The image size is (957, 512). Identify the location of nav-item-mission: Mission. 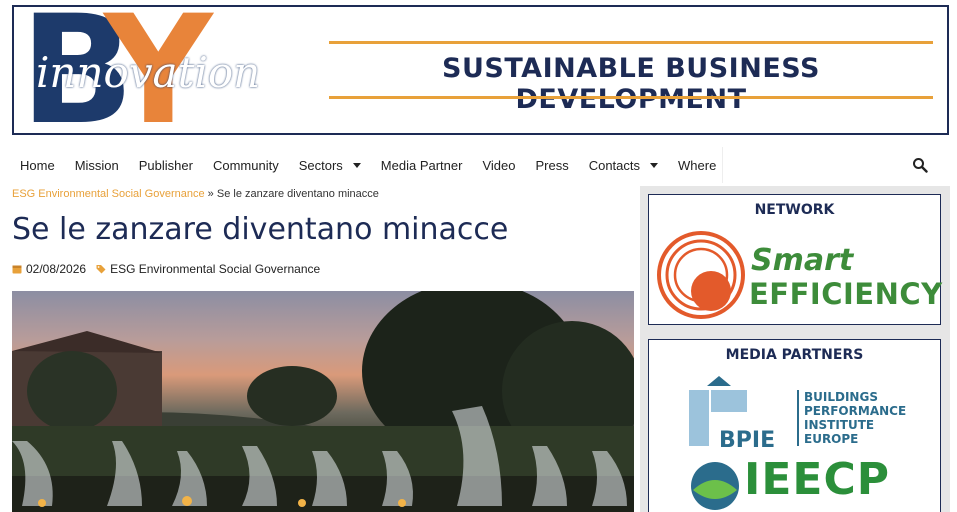
(97, 165).